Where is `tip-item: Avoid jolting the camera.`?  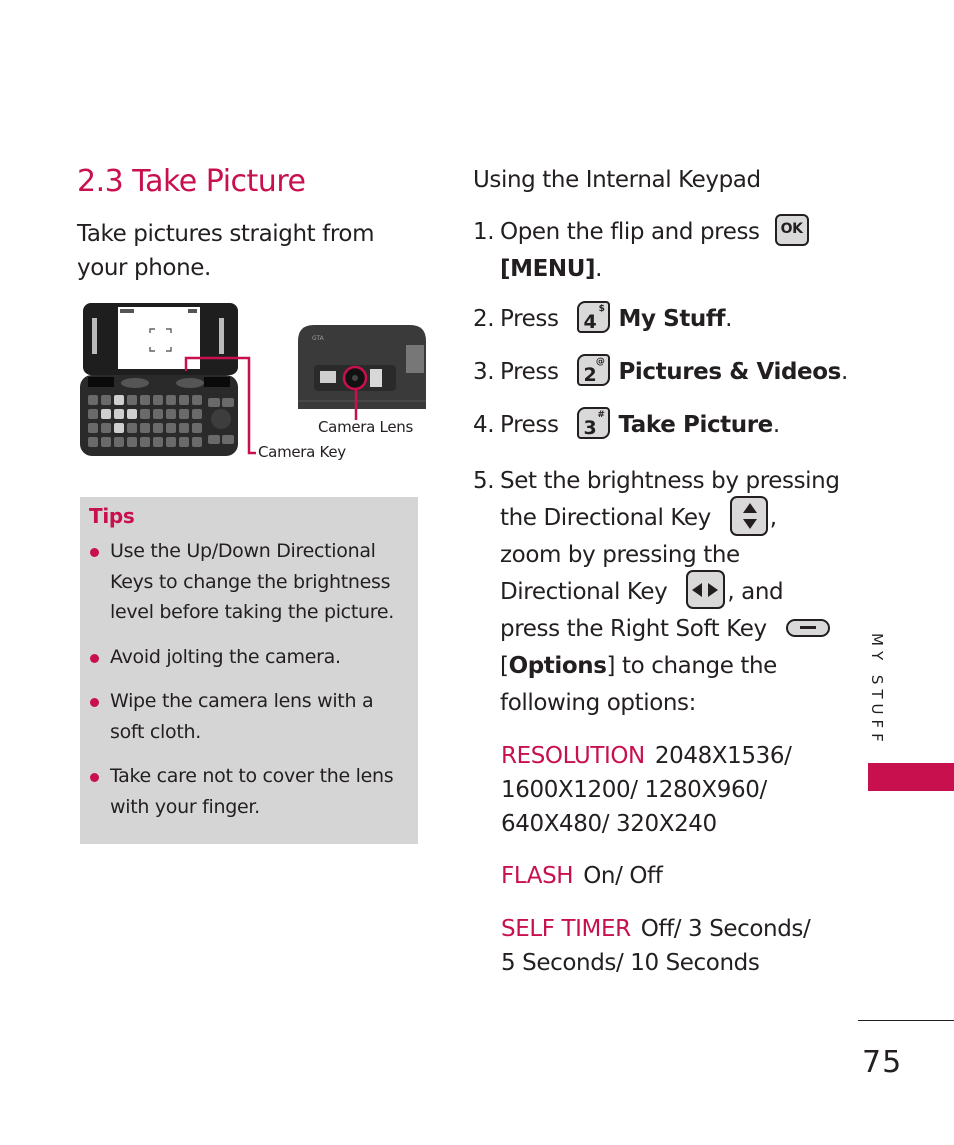 tip-item: Avoid jolting the camera. is located at coordinates (250, 657).